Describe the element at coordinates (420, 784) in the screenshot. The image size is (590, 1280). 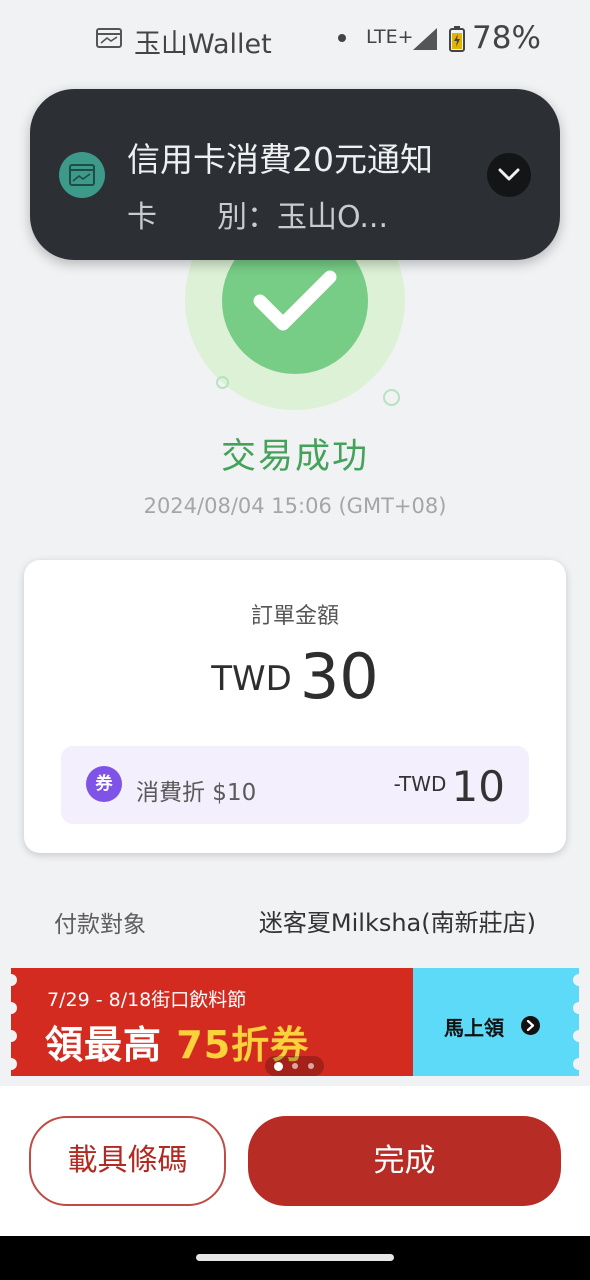
I see `discount-currency: -TWD` at that location.